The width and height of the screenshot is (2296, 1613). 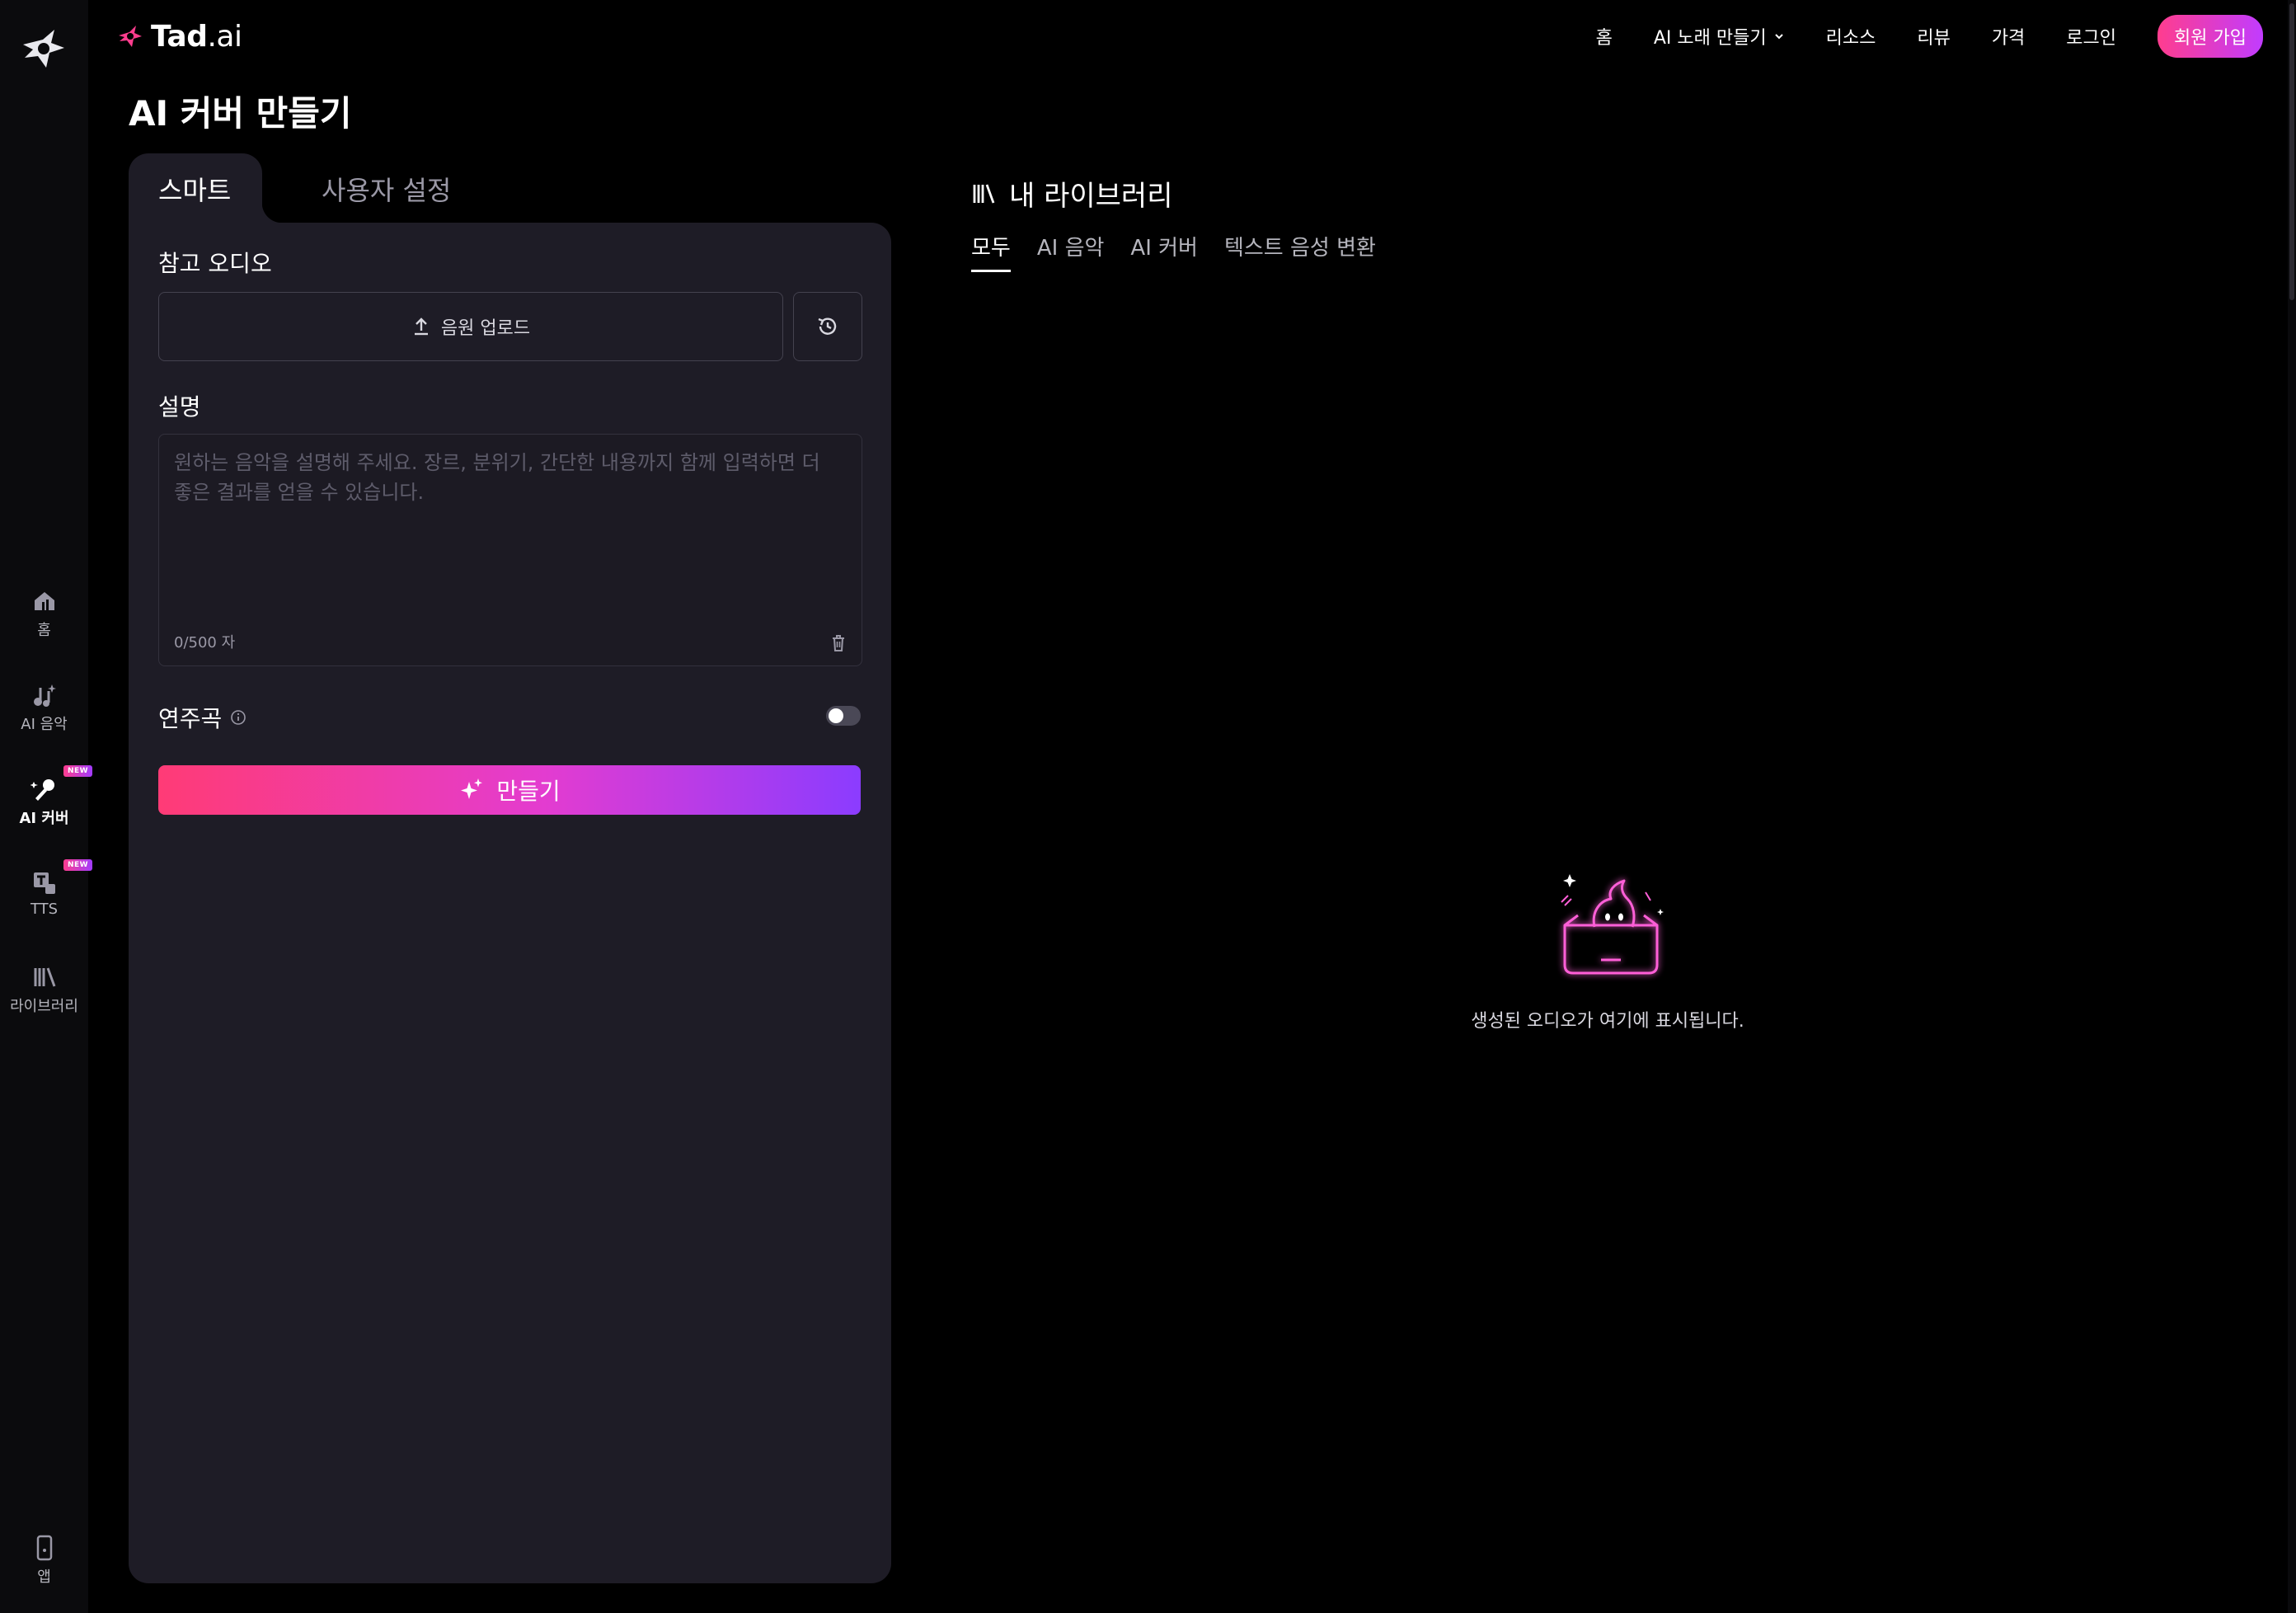 What do you see at coordinates (1300, 251) in the screenshot?
I see `library-tab-tts: 텍스트 음성 변환` at bounding box center [1300, 251].